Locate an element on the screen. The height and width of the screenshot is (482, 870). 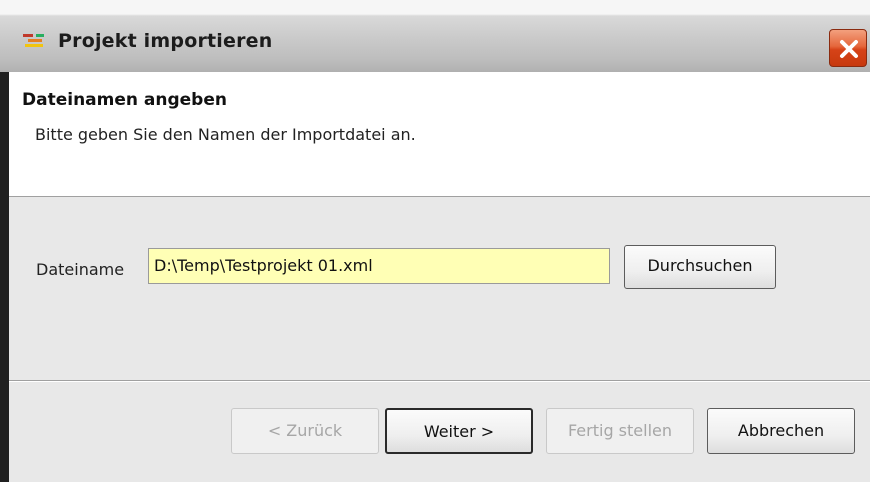
page-heading: Dateinamen angeben is located at coordinates (124, 100).